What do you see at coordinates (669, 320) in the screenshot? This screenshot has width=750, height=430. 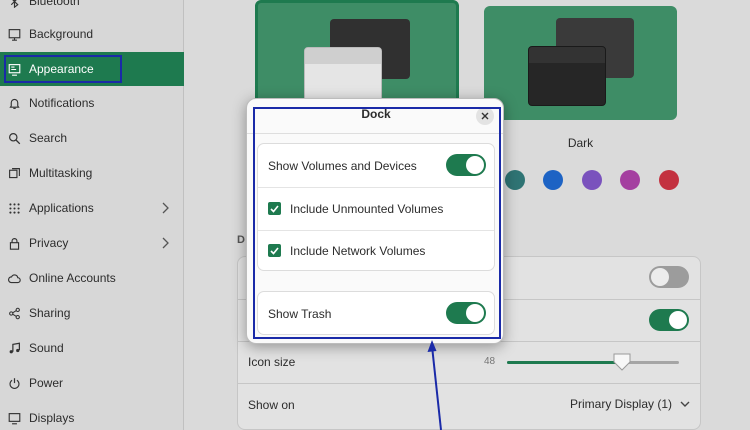 I see `panel-mode-toggle` at bounding box center [669, 320].